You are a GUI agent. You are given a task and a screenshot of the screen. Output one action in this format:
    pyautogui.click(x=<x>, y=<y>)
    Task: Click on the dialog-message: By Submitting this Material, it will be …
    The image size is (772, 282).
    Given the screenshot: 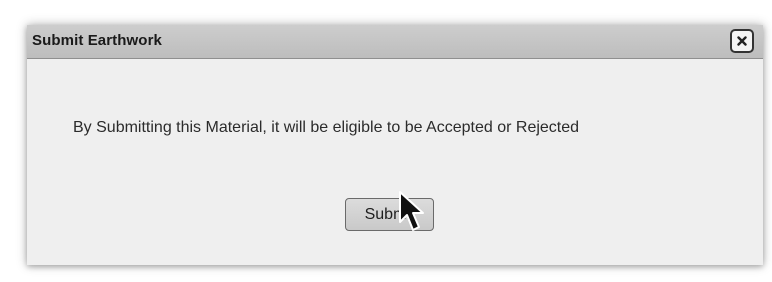 What is the action you would take?
    pyautogui.click(x=326, y=127)
    